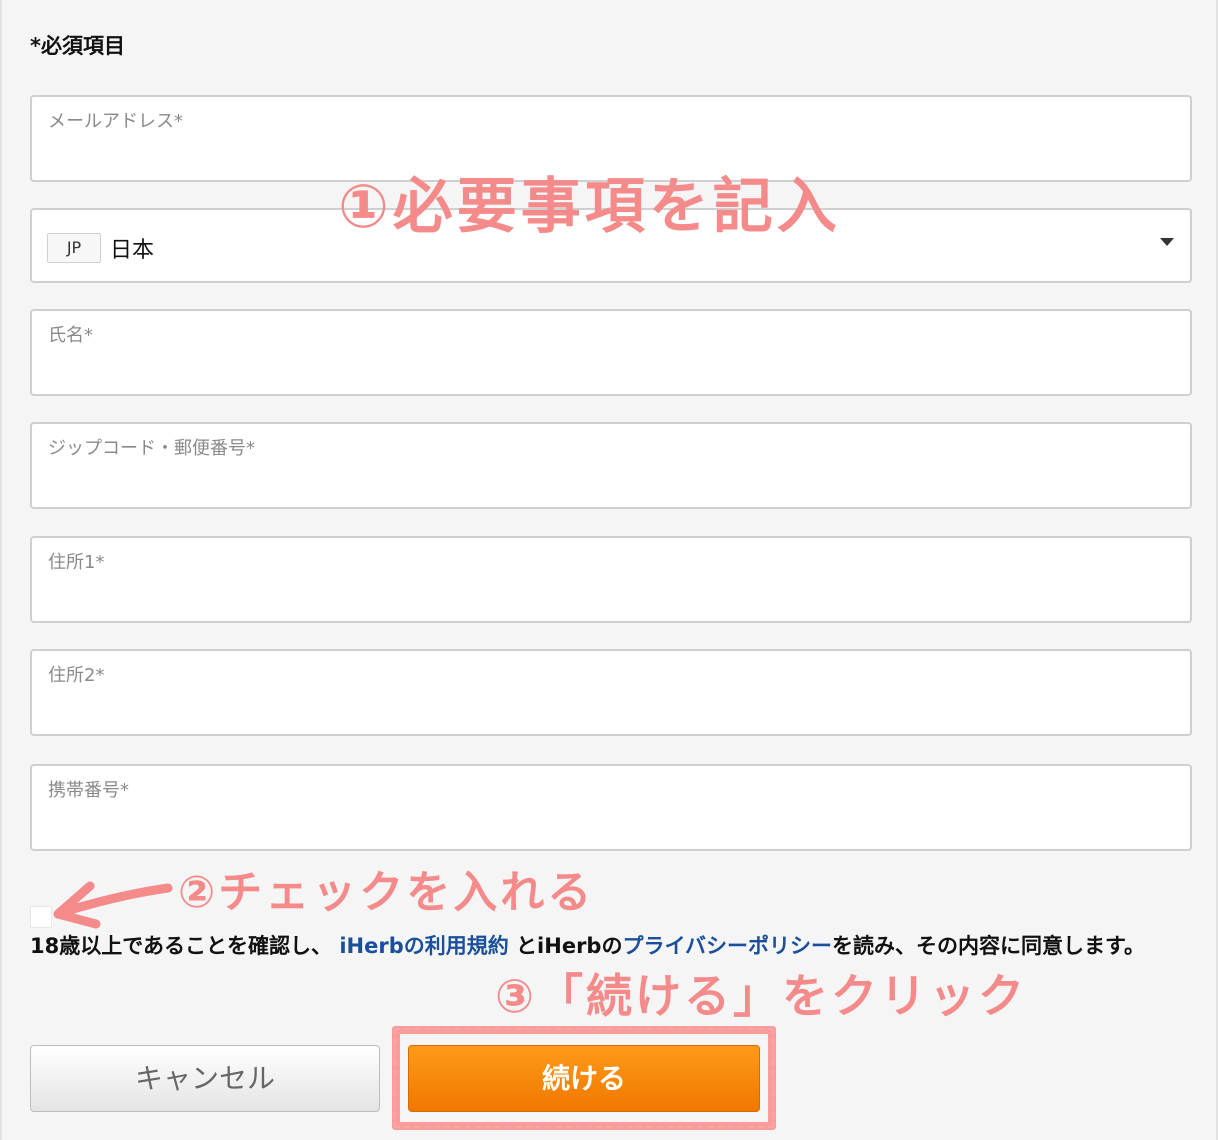  Describe the element at coordinates (988, 946) in the screenshot. I see `consent-suffix: を読み、その内容に同意します。` at that location.